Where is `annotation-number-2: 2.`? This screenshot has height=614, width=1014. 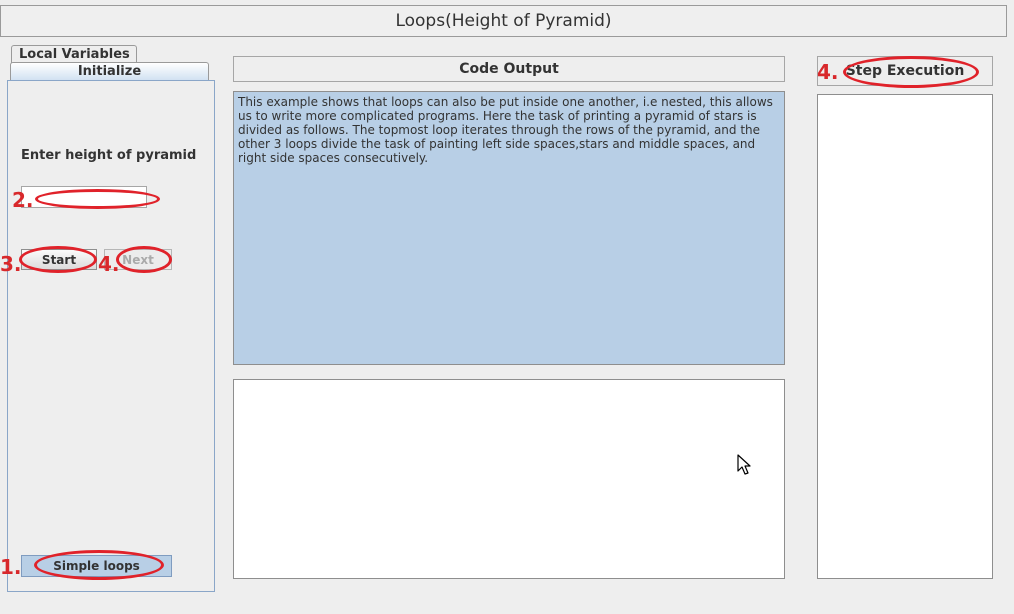
annotation-number-2: 2. is located at coordinates (23, 200).